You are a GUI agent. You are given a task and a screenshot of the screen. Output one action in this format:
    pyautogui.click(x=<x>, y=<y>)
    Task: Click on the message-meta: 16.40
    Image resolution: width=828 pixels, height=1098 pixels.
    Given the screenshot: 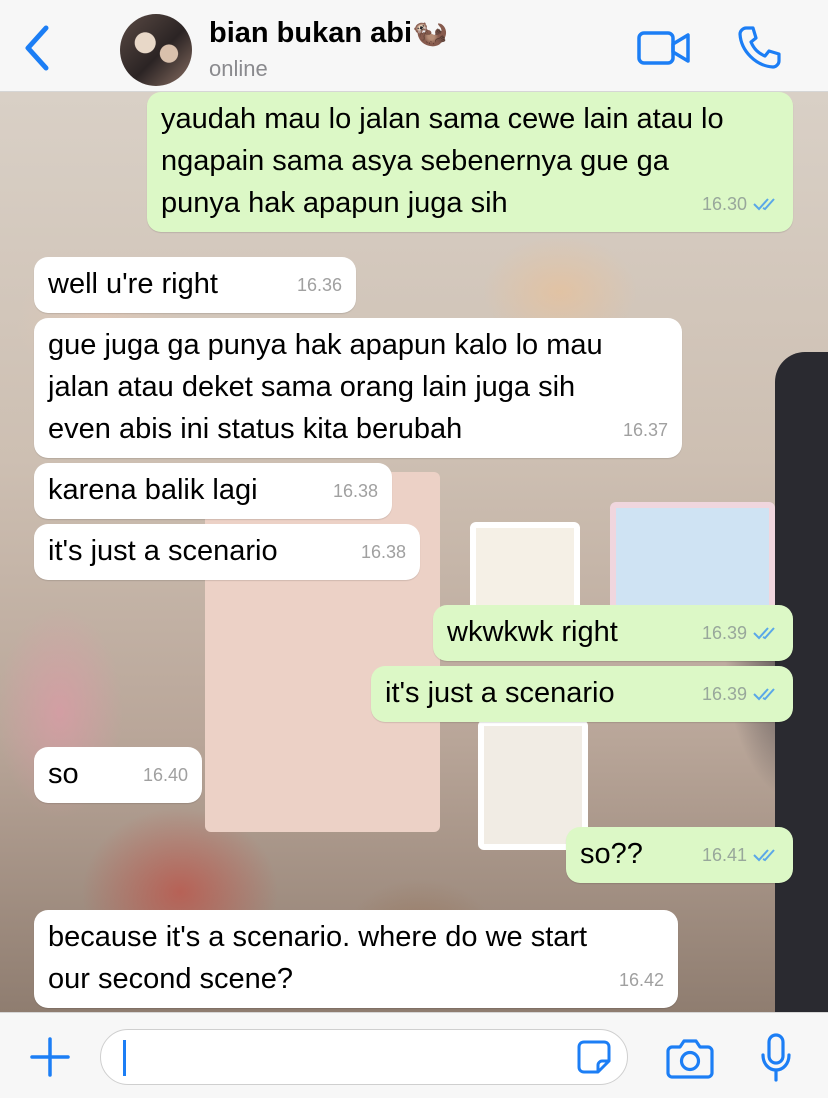 What is the action you would take?
    pyautogui.click(x=165, y=775)
    